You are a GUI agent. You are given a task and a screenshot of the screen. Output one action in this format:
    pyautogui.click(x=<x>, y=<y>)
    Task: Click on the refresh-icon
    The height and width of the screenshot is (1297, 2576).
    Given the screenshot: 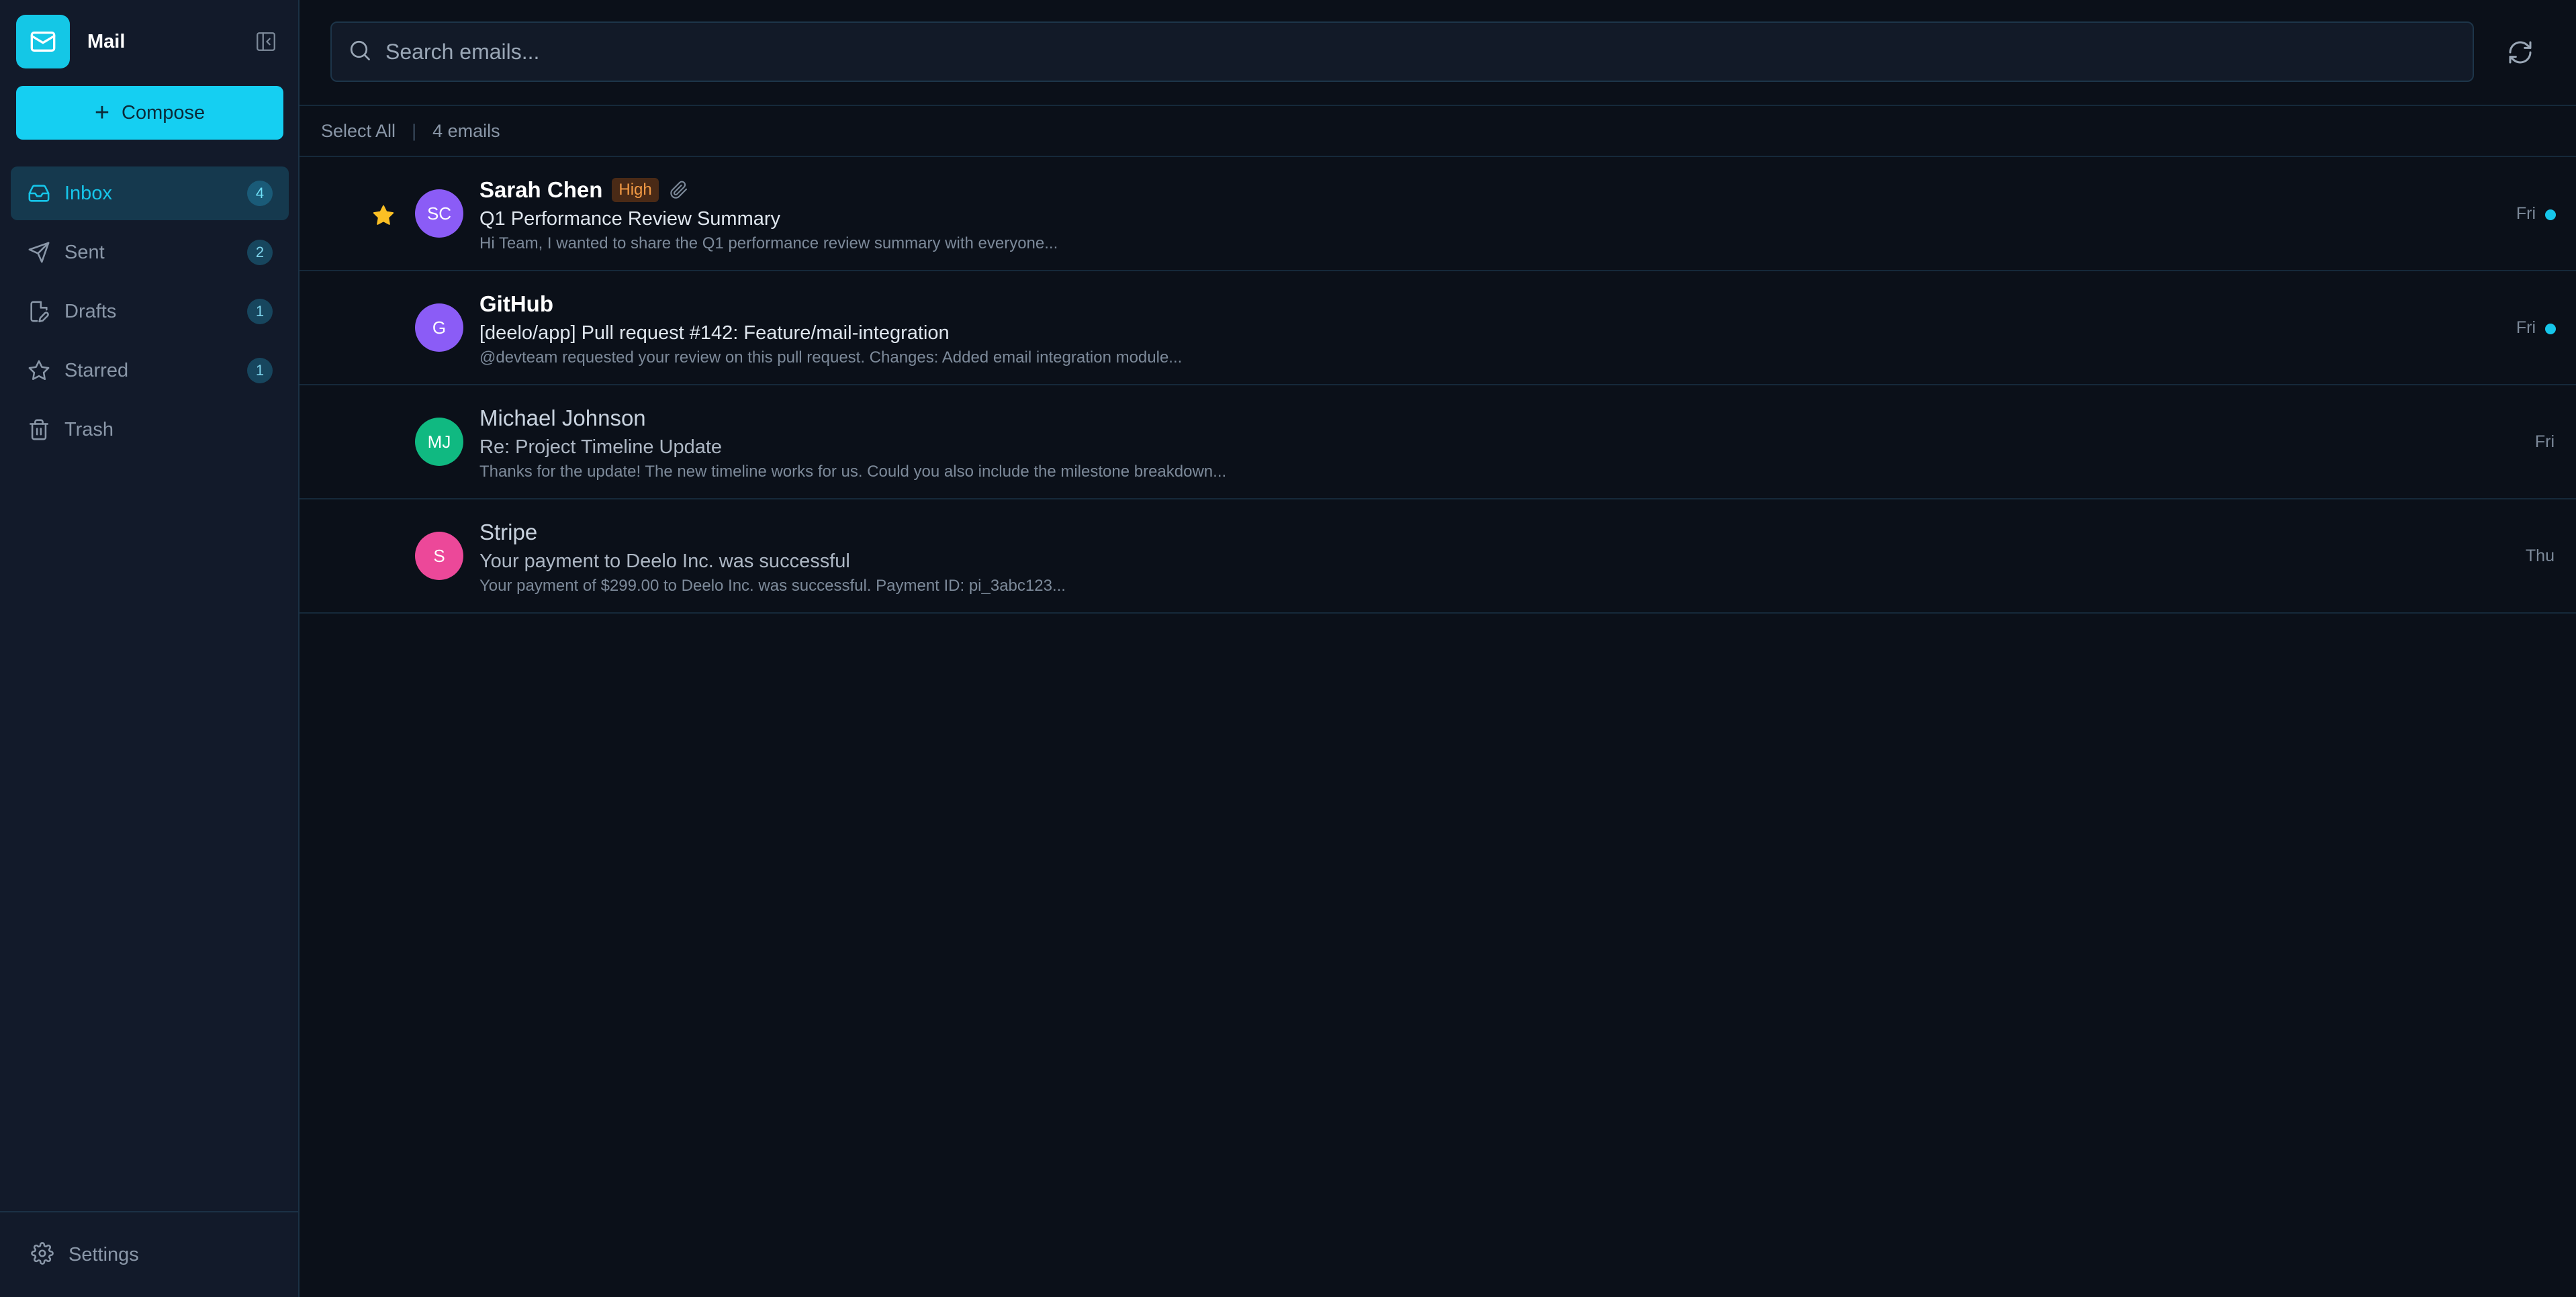 What is the action you would take?
    pyautogui.click(x=2520, y=52)
    